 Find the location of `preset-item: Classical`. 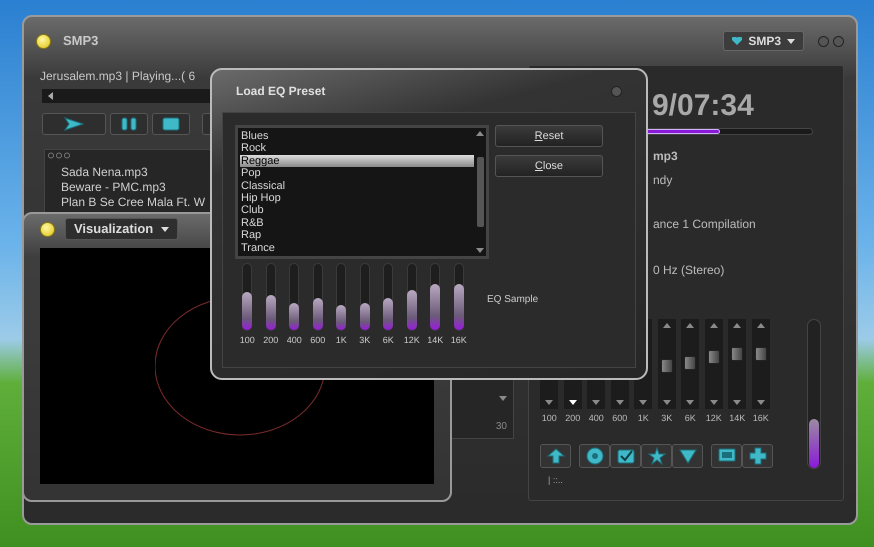

preset-item: Classical is located at coordinates (357, 186).